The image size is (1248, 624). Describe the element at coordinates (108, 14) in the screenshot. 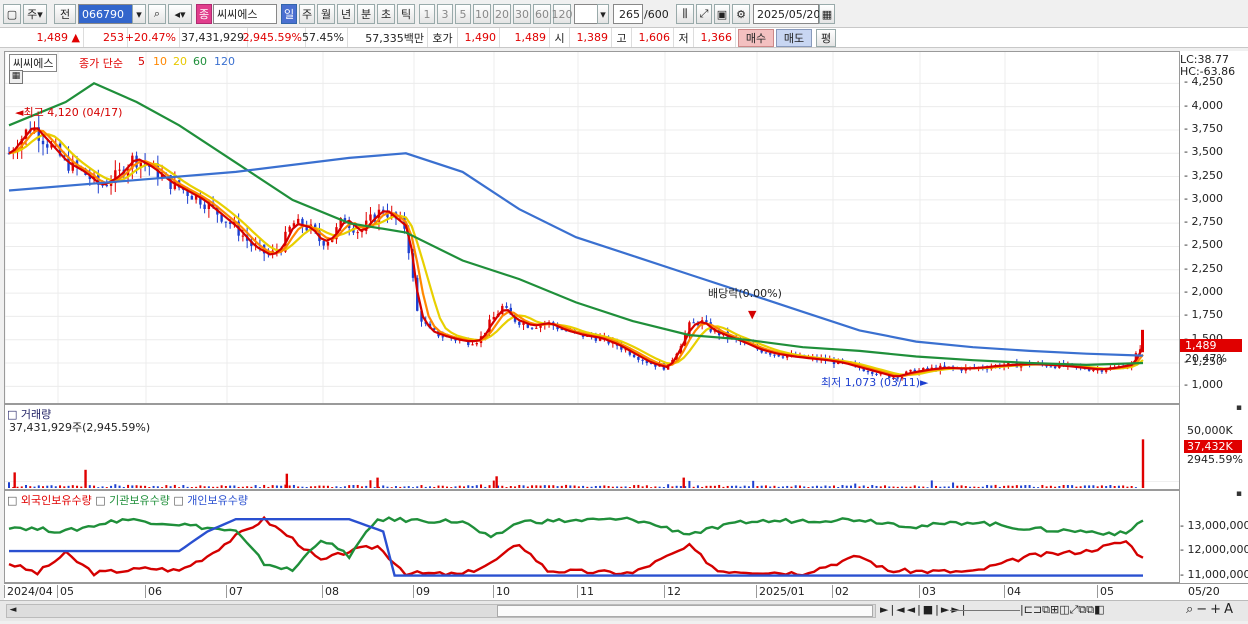

I see `code-input: 066790` at that location.